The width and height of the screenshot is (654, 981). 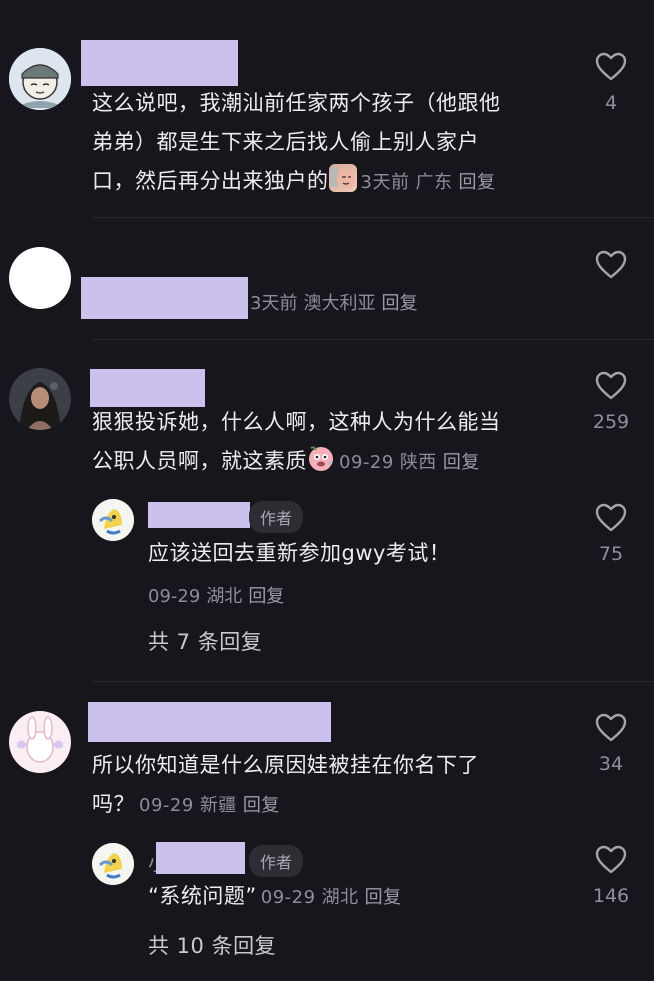 What do you see at coordinates (611, 764) in the screenshot?
I see `like-count: 34` at bounding box center [611, 764].